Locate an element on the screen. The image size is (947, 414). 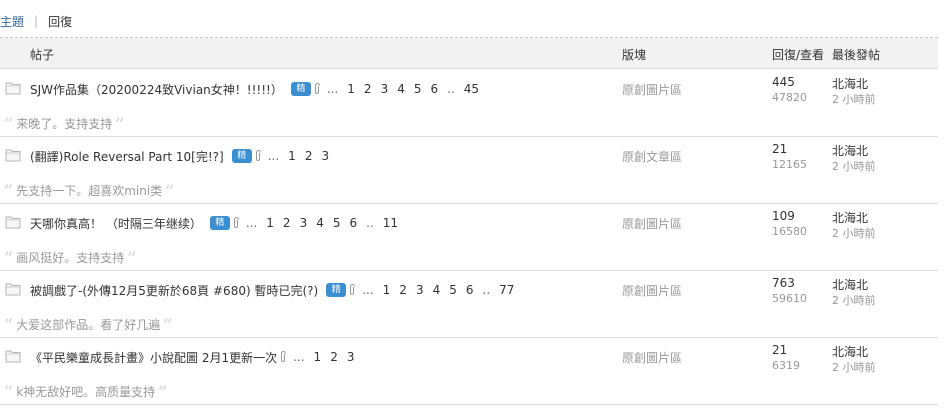
page-links: ... 1 2 3 4 5 6.. 45 is located at coordinates (407, 89).